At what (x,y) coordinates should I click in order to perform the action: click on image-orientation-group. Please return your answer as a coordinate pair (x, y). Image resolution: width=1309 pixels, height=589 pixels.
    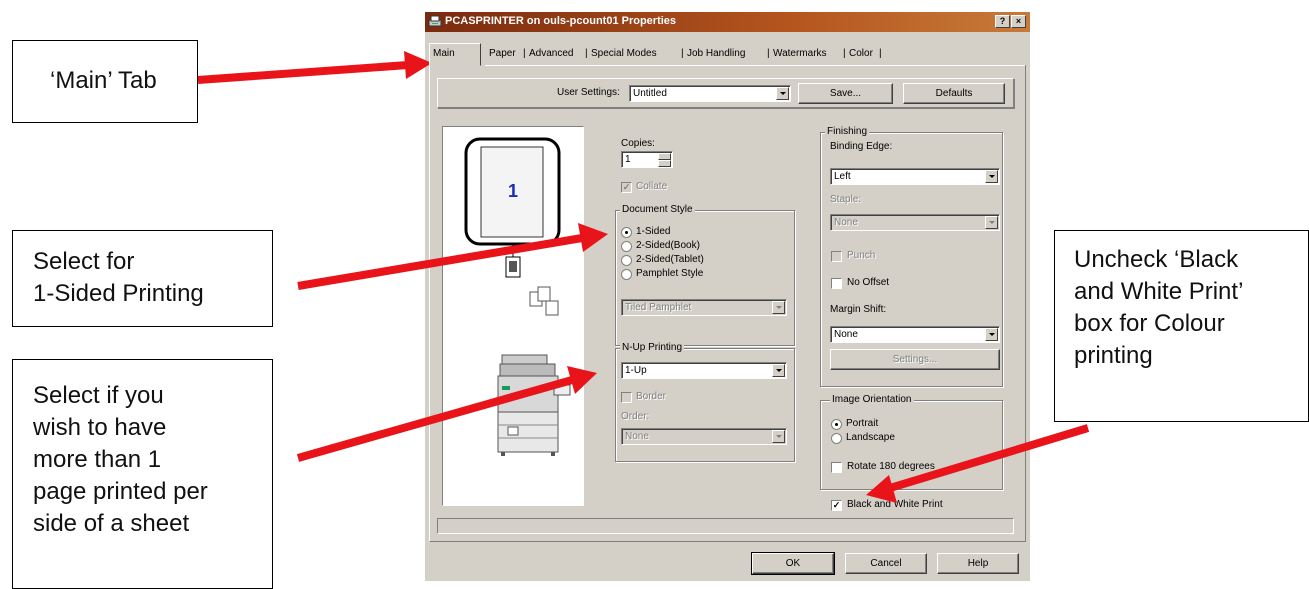
    Looking at the image, I should click on (911, 445).